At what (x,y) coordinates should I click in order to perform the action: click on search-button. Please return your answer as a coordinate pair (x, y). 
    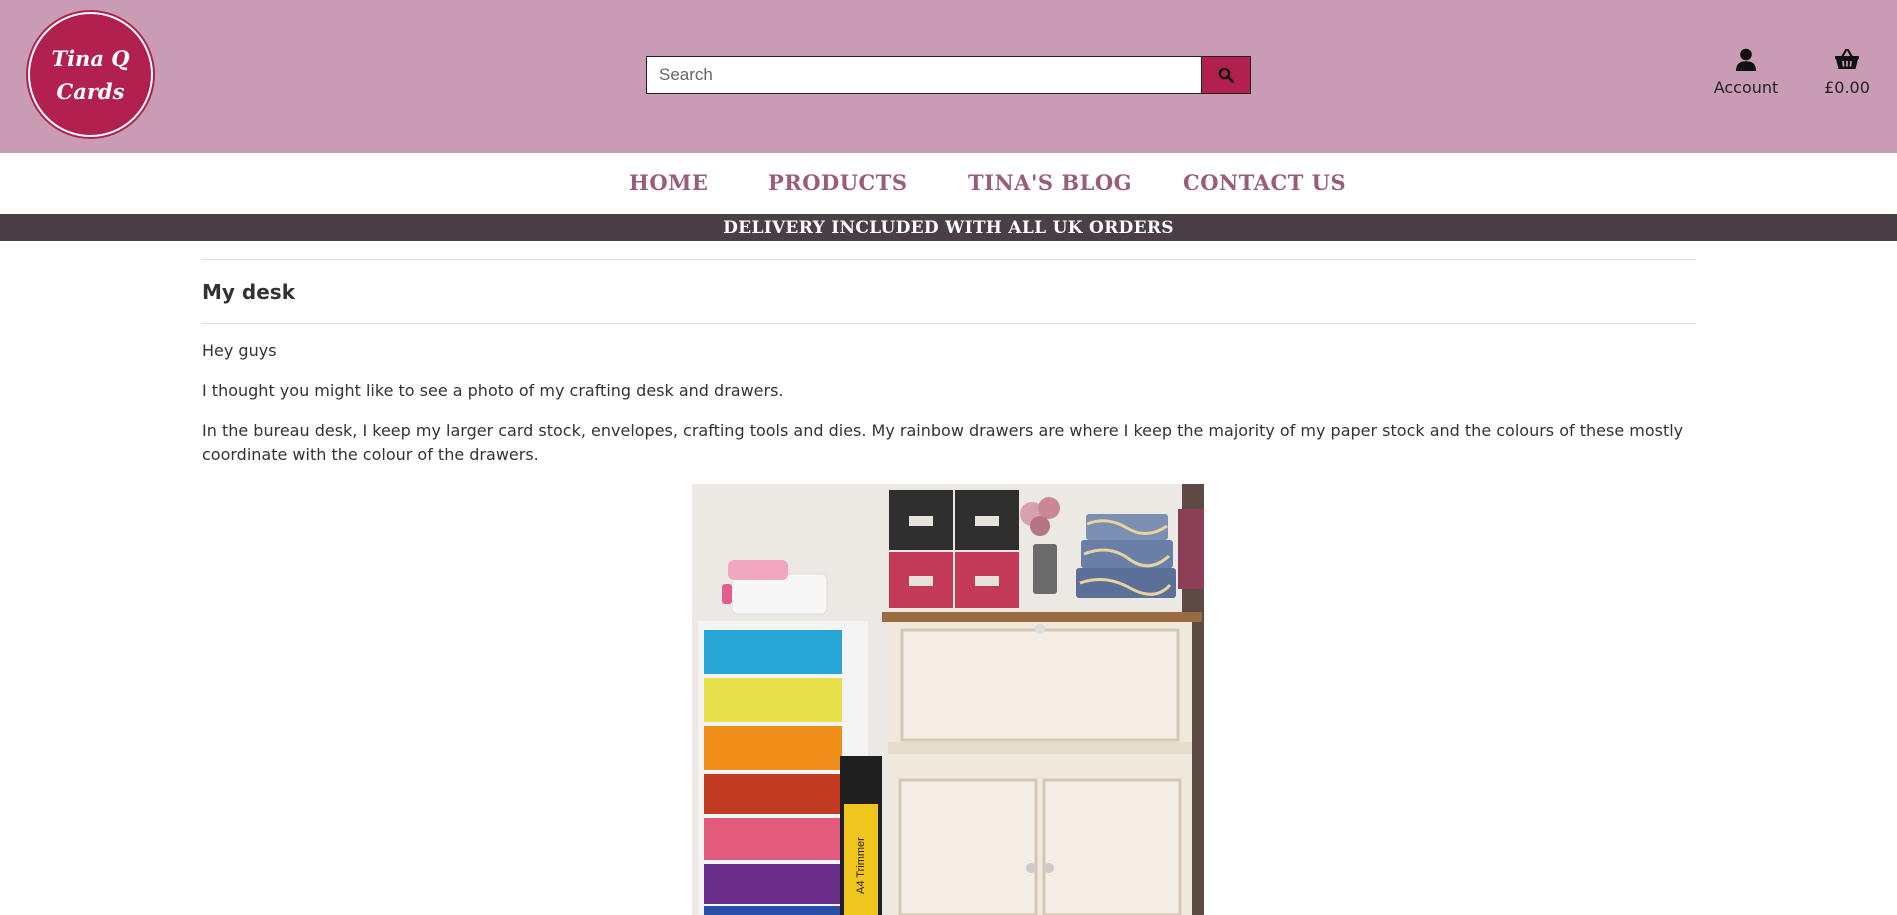
    Looking at the image, I should click on (1226, 75).